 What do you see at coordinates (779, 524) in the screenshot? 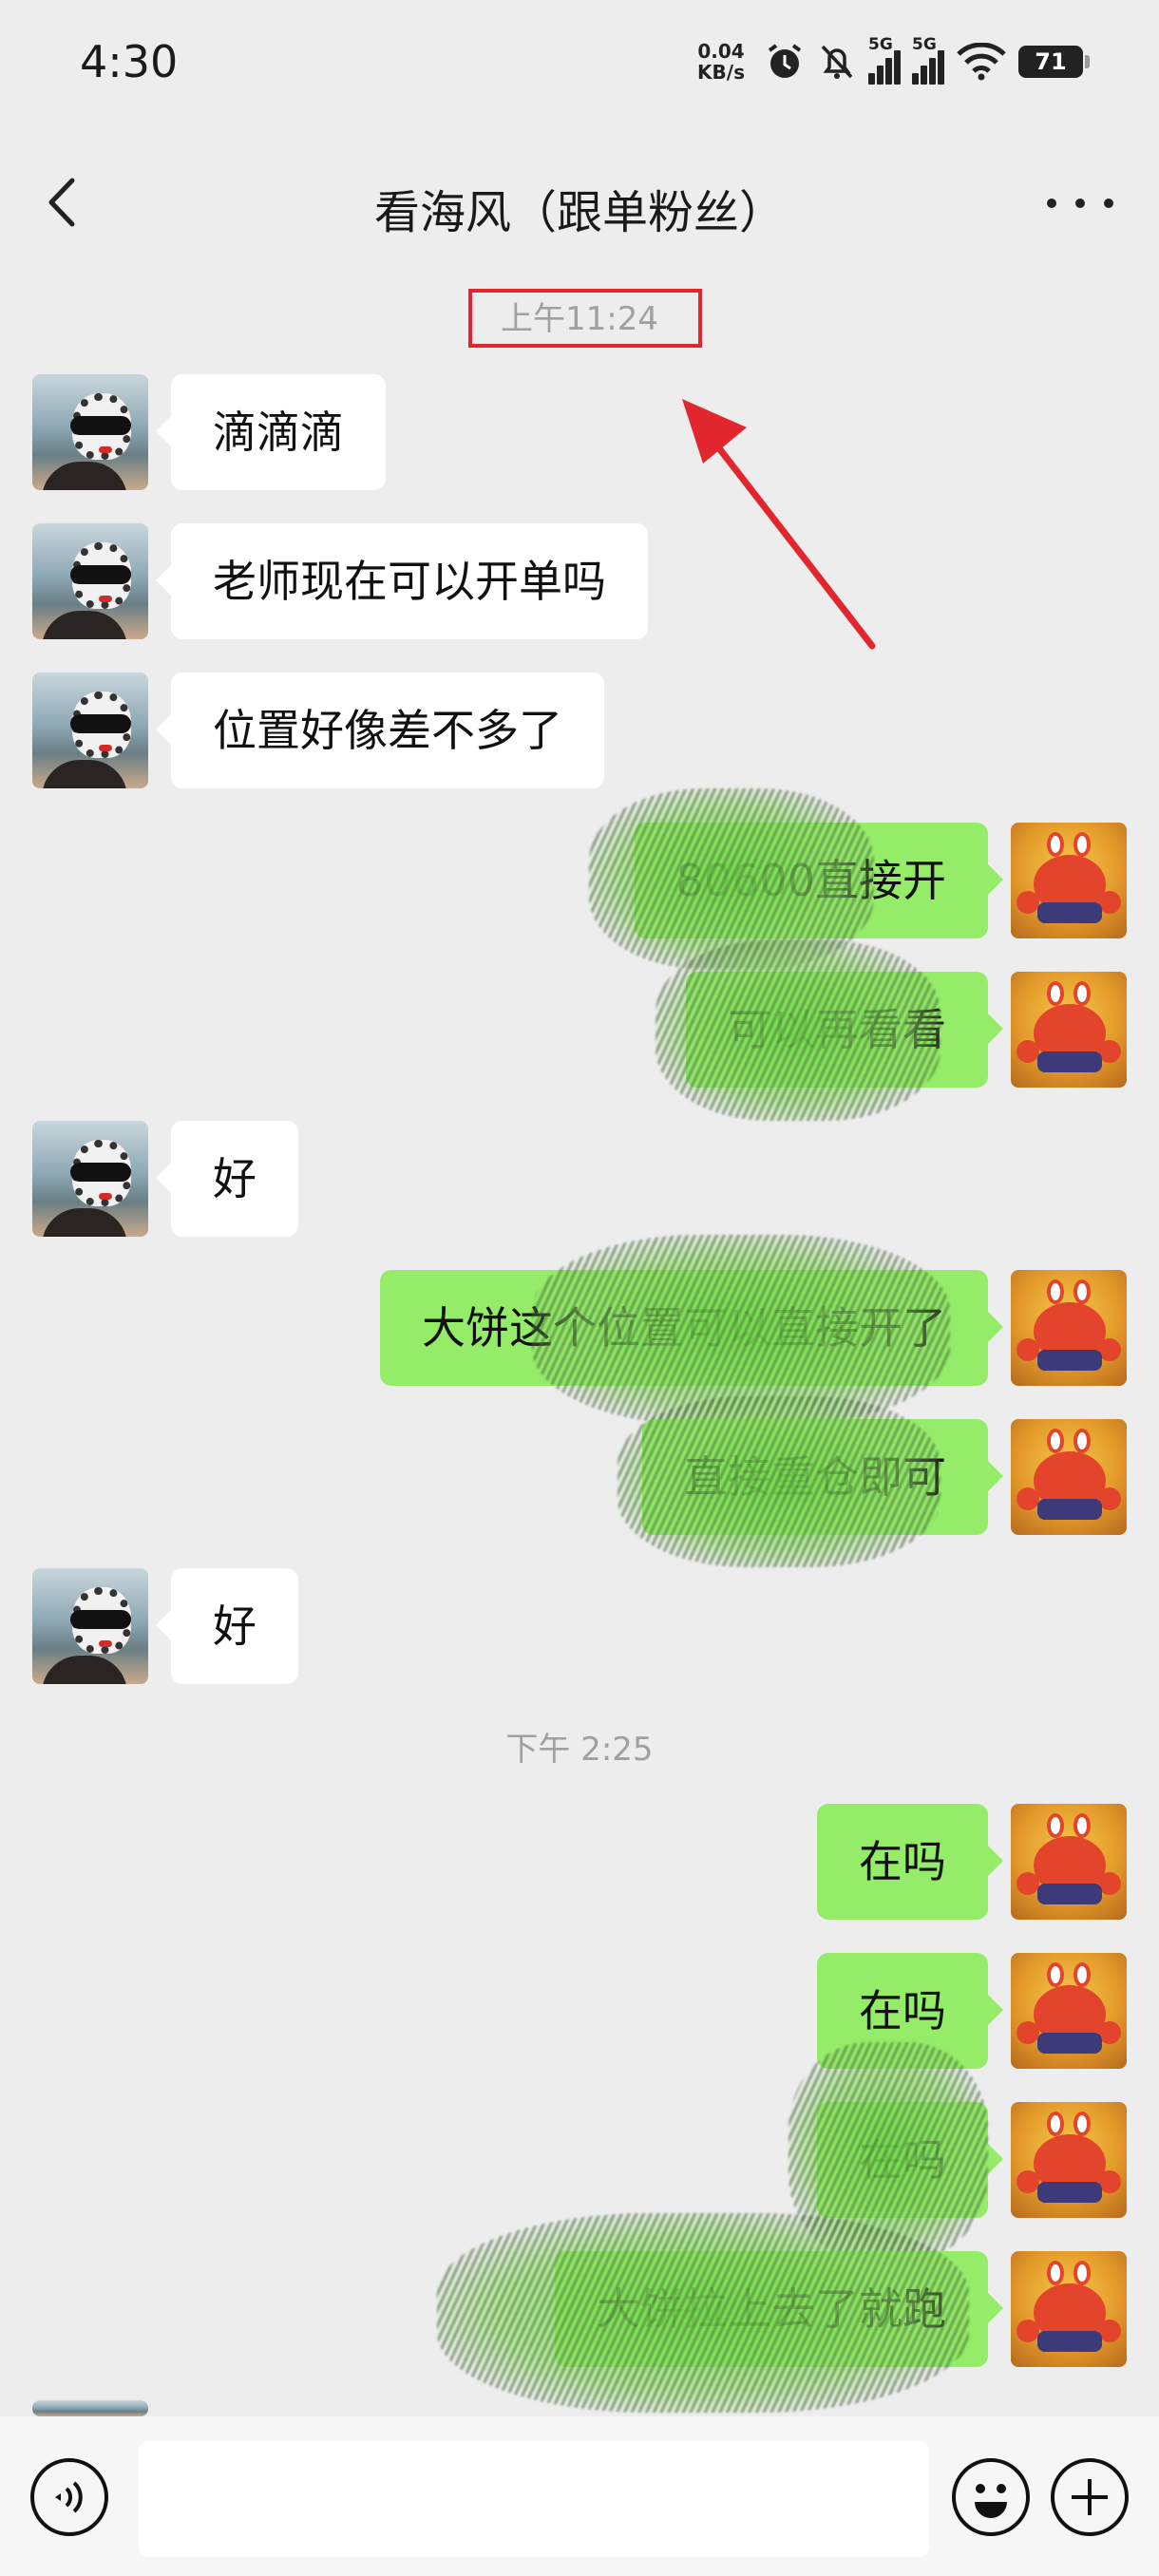
I see `red-arrow` at bounding box center [779, 524].